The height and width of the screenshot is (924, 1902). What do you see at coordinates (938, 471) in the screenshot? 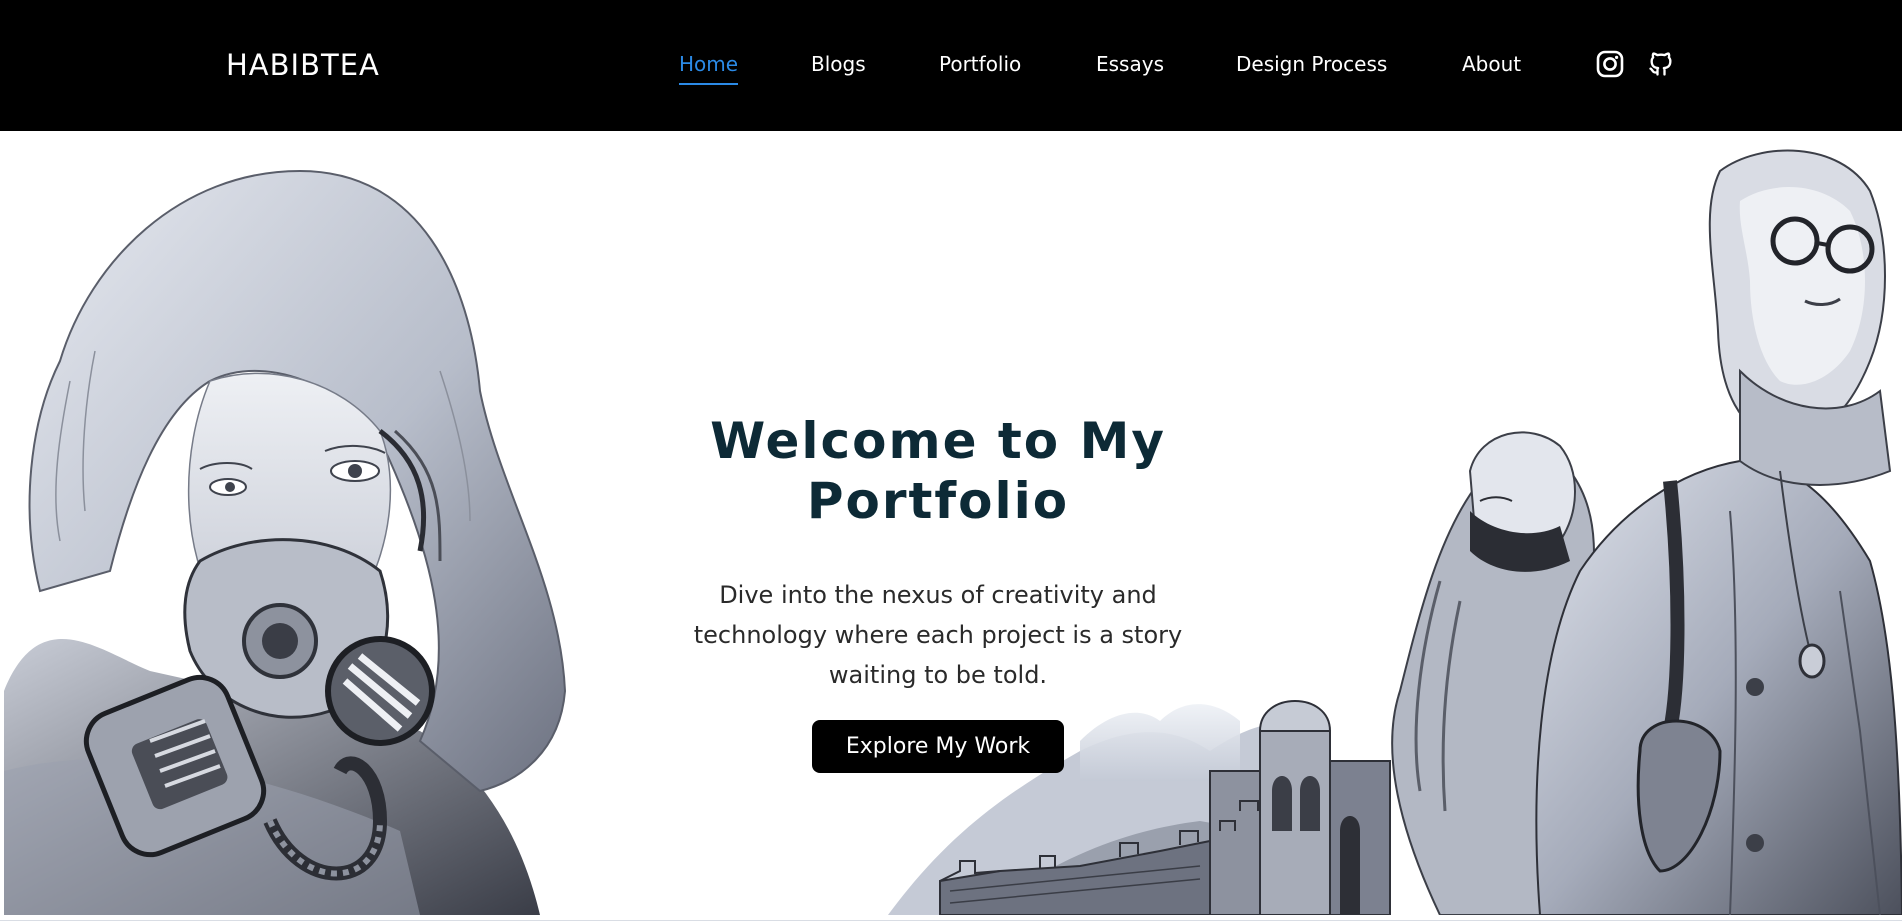
I see `hero-title: Welcome to My Portfolio` at bounding box center [938, 471].